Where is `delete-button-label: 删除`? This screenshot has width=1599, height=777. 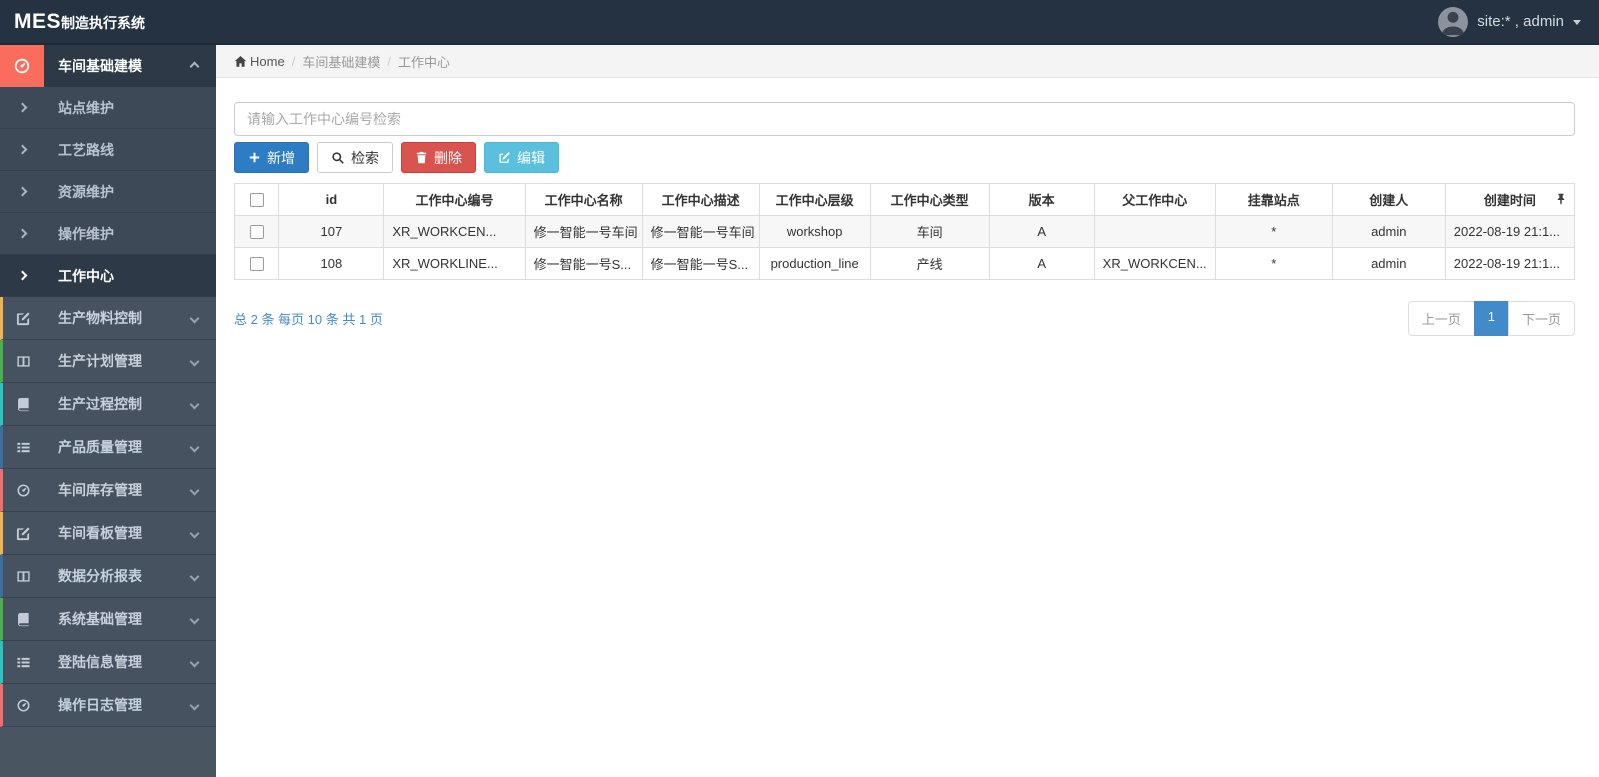 delete-button-label: 删除 is located at coordinates (448, 157).